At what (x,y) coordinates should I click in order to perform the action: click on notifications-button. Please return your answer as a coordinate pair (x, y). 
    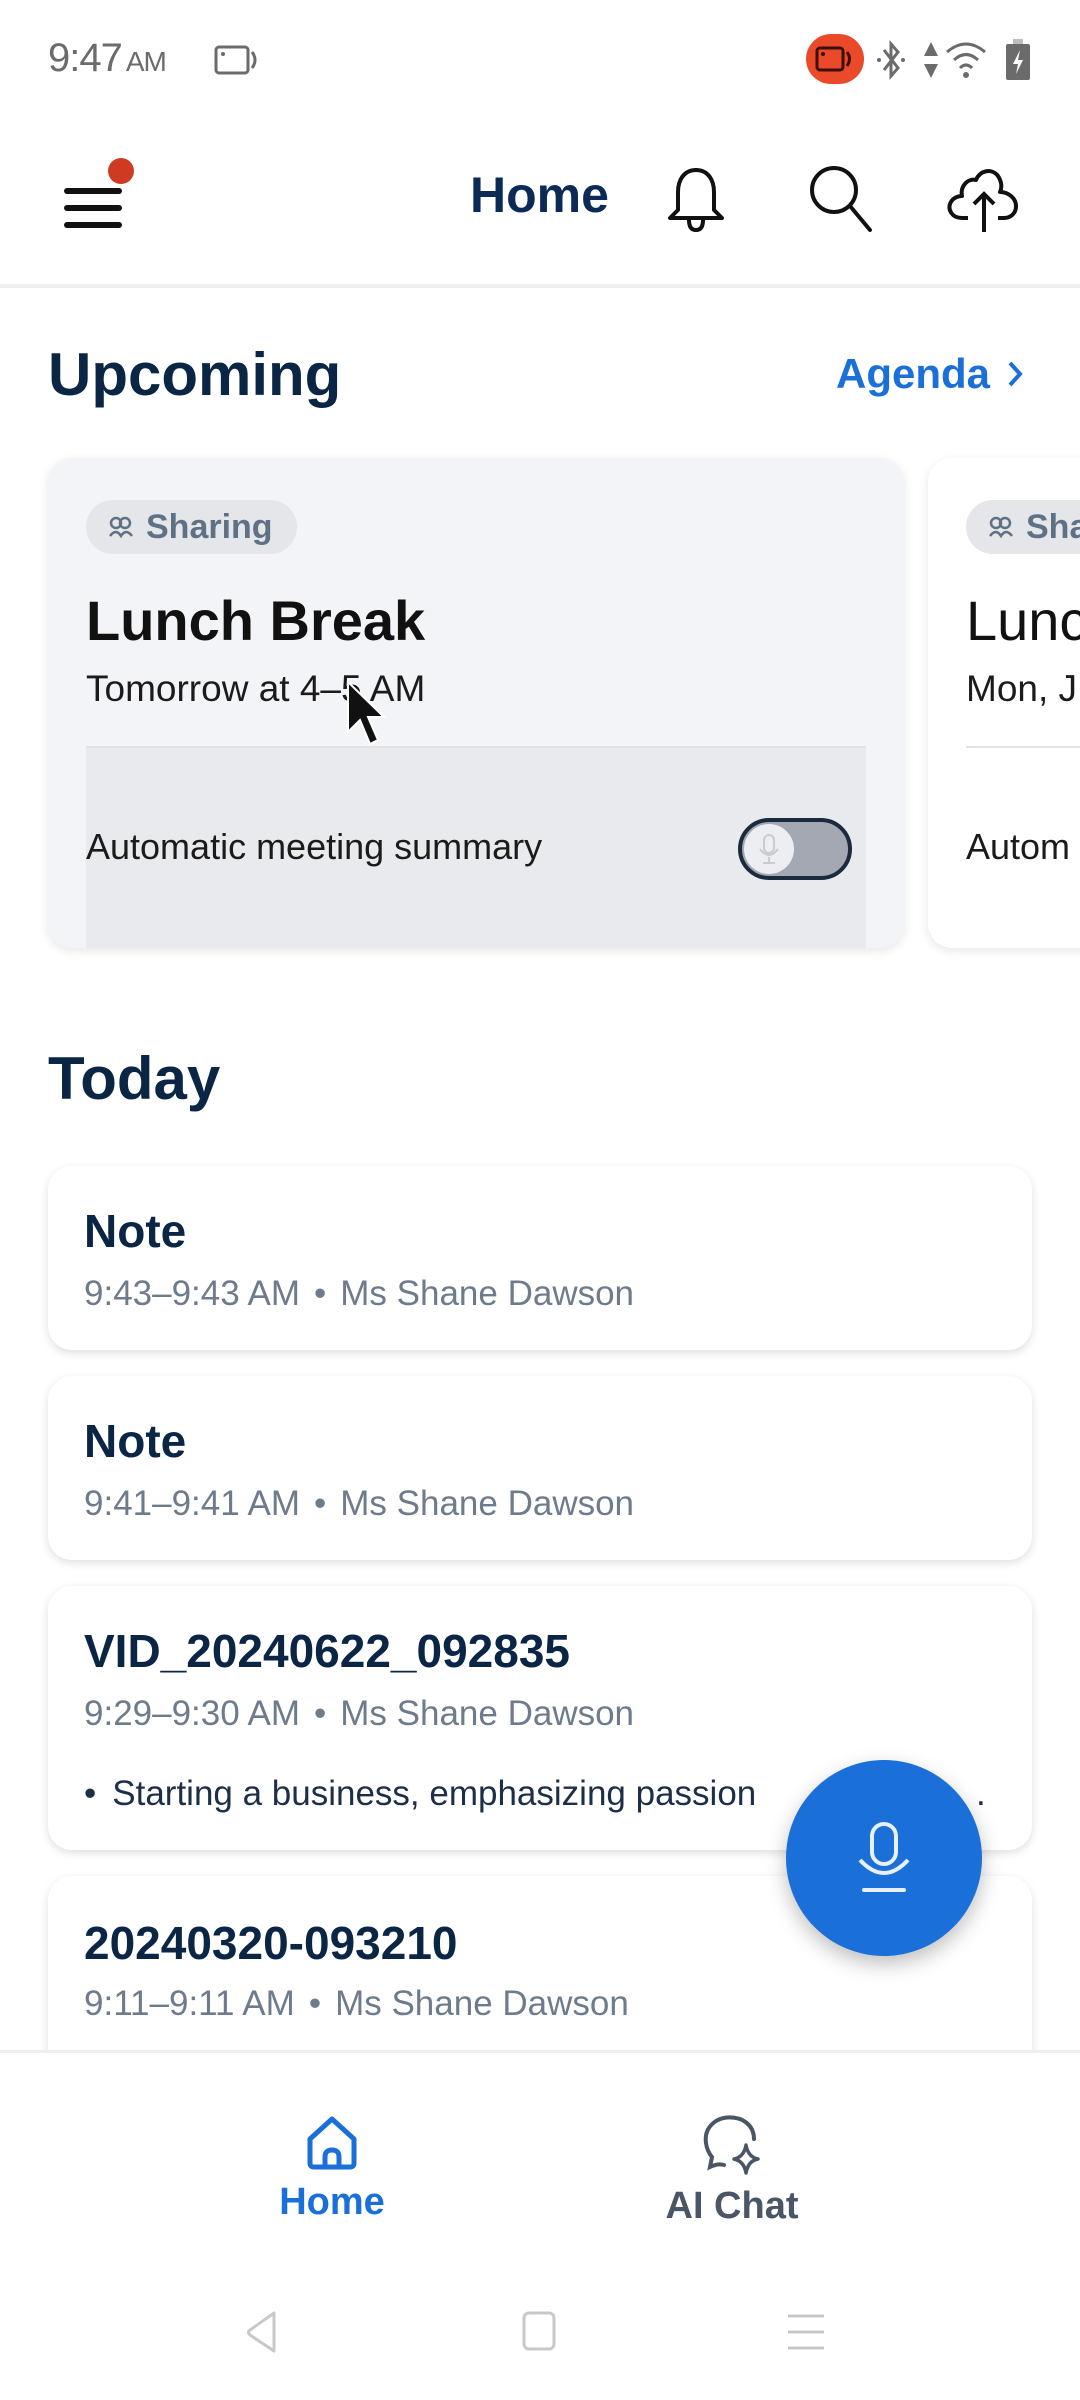
    Looking at the image, I should click on (696, 198).